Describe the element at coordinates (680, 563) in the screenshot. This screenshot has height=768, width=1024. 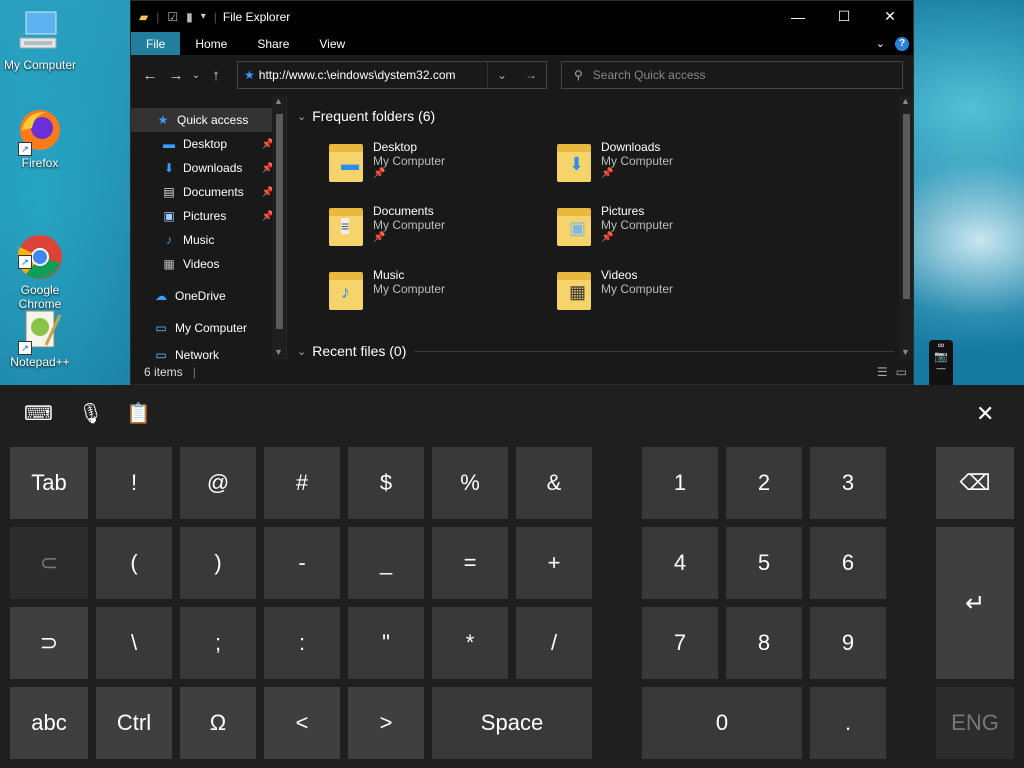
I see `key-4: 4` at that location.